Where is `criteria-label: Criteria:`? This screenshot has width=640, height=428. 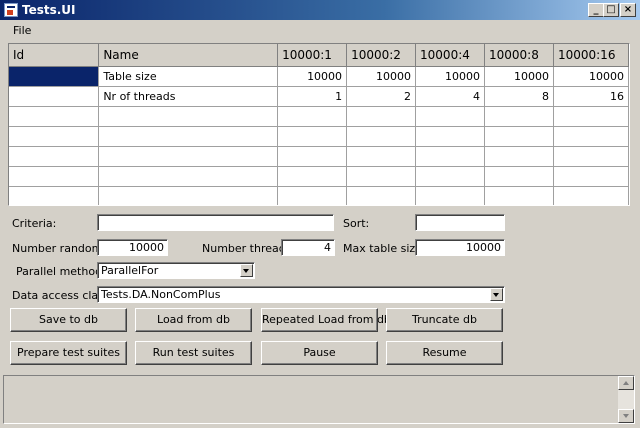 criteria-label: Criteria: is located at coordinates (34, 223).